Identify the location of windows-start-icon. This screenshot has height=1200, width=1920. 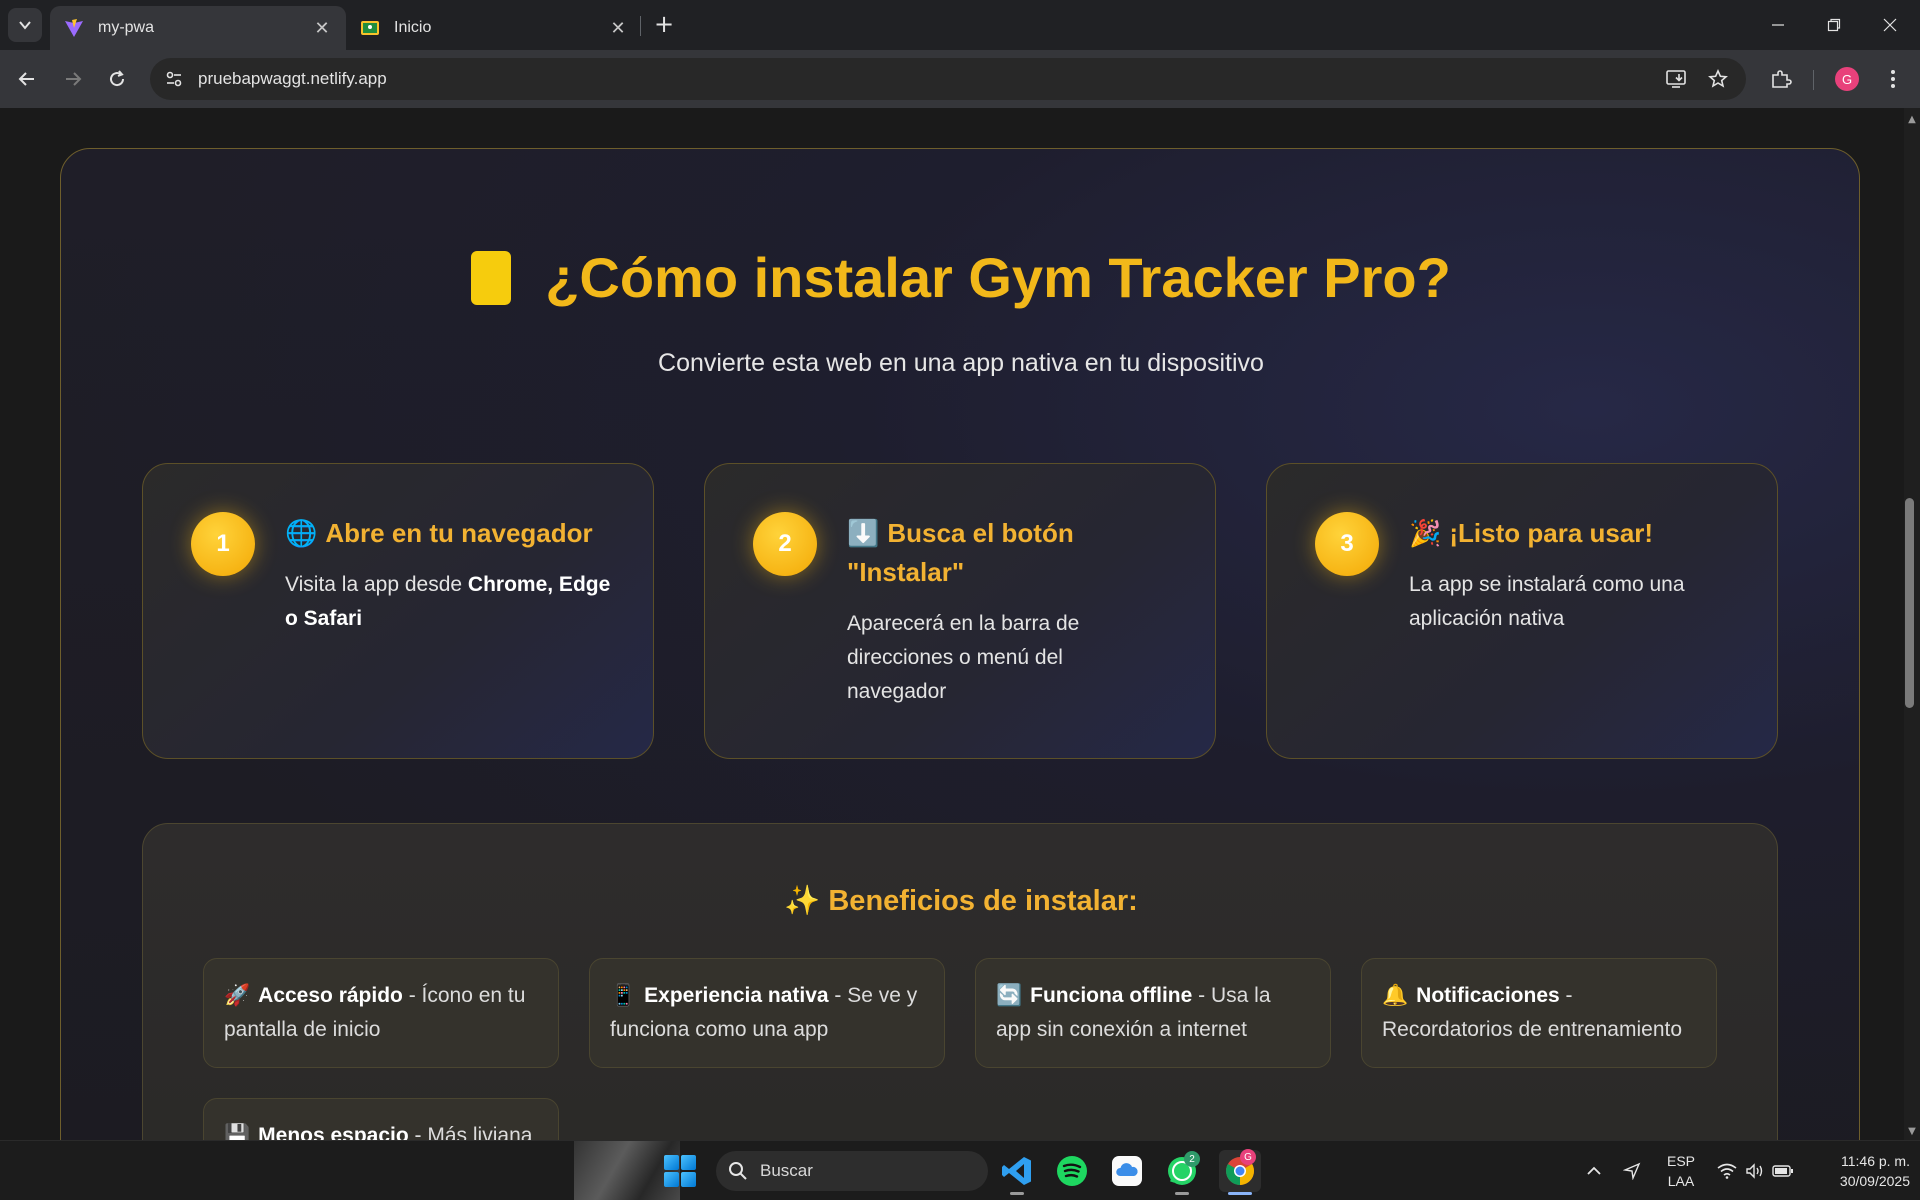
(680, 1171).